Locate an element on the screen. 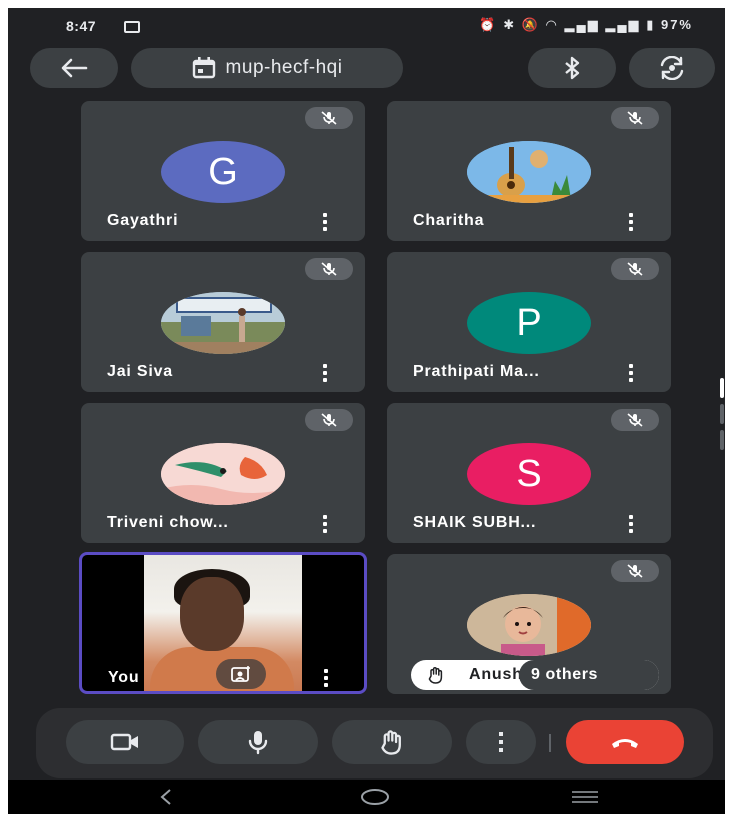 The height and width of the screenshot is (814, 733). status-time: 8:47 is located at coordinates (81, 26).